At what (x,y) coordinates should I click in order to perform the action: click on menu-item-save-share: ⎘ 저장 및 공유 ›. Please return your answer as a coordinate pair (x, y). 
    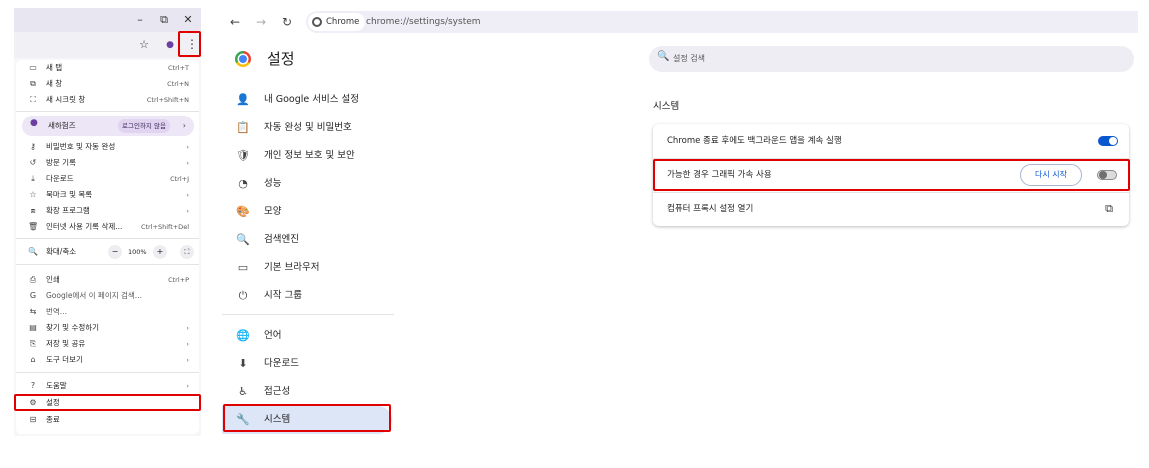
    Looking at the image, I should click on (107, 344).